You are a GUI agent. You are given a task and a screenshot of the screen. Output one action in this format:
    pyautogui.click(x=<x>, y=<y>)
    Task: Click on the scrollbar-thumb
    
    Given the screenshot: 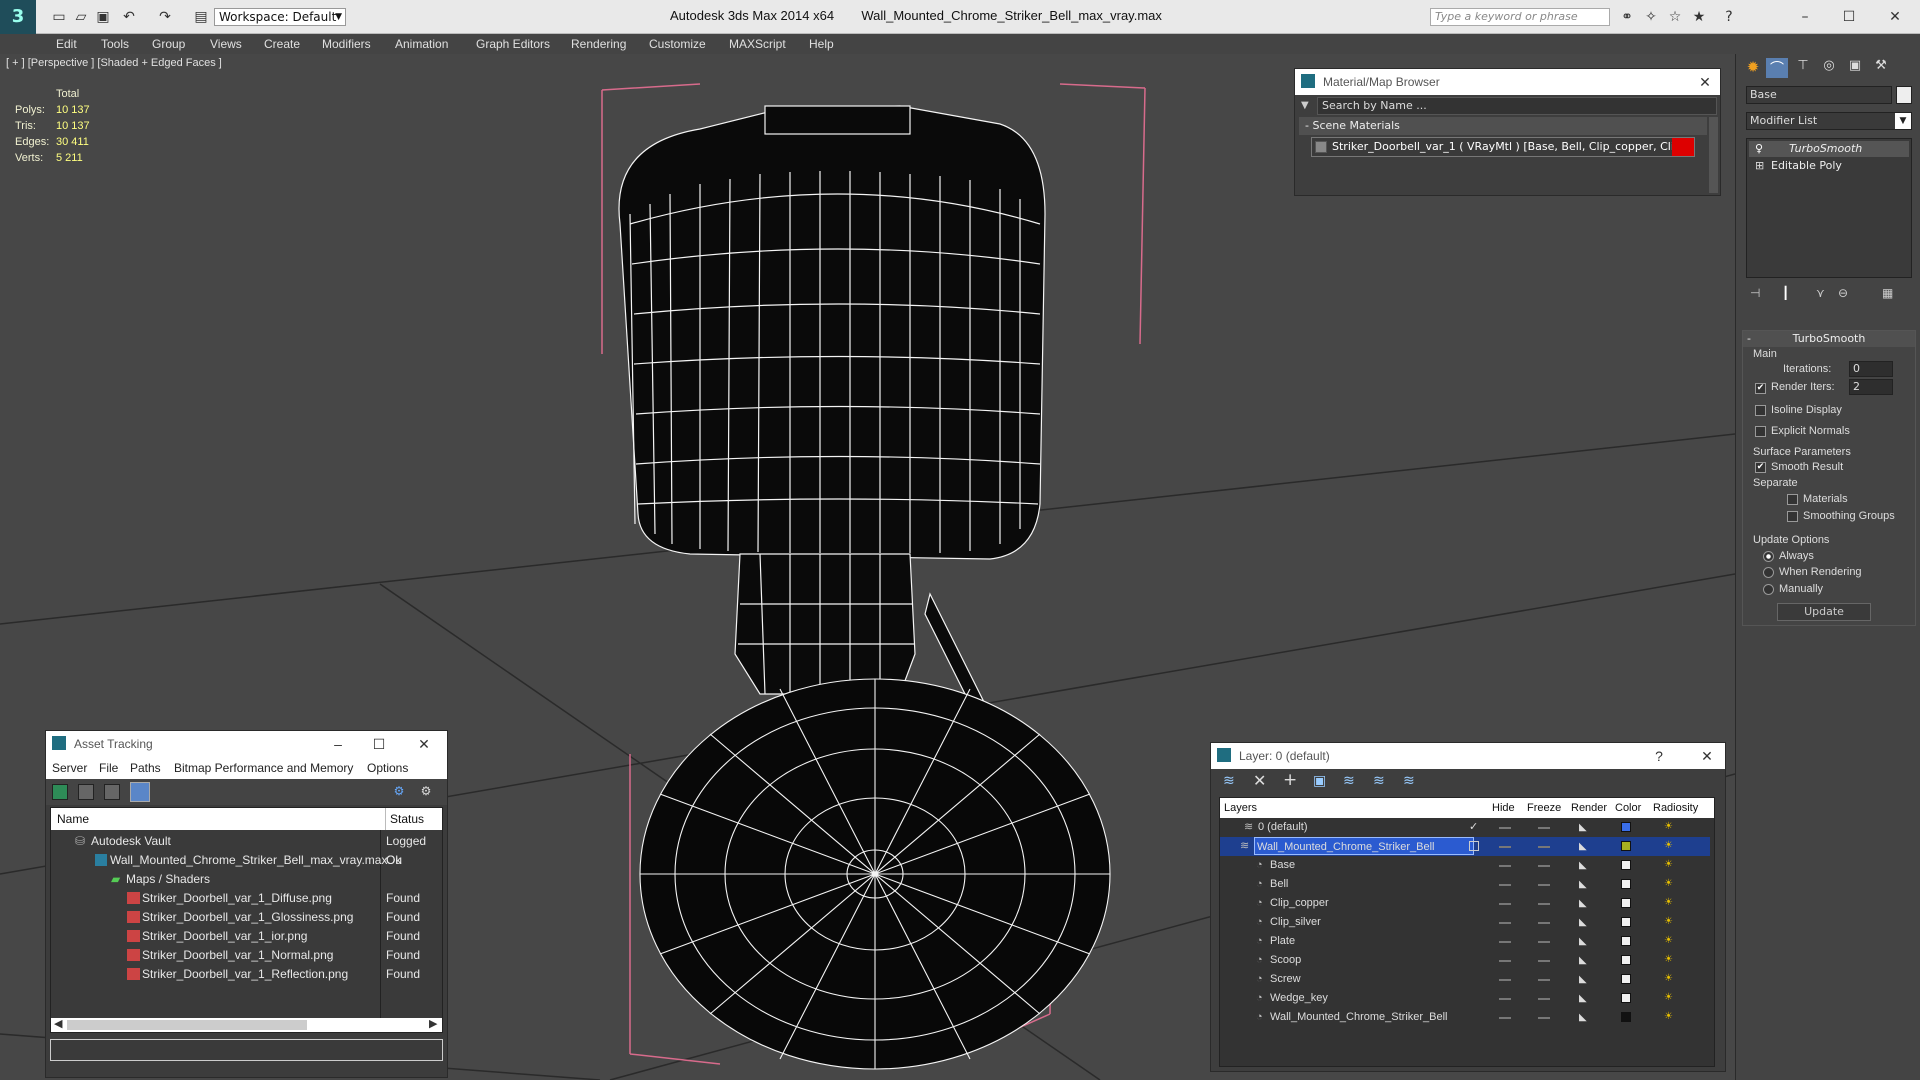 What is the action you would take?
    pyautogui.click(x=187, y=1025)
    